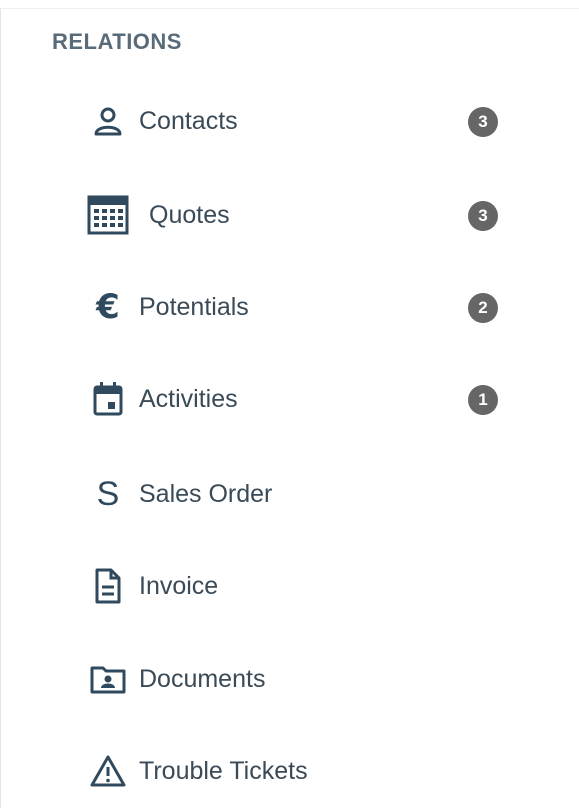 Image resolution: width=579 pixels, height=808 pixels. What do you see at coordinates (188, 399) in the screenshot?
I see `relation-label-activities: Activities` at bounding box center [188, 399].